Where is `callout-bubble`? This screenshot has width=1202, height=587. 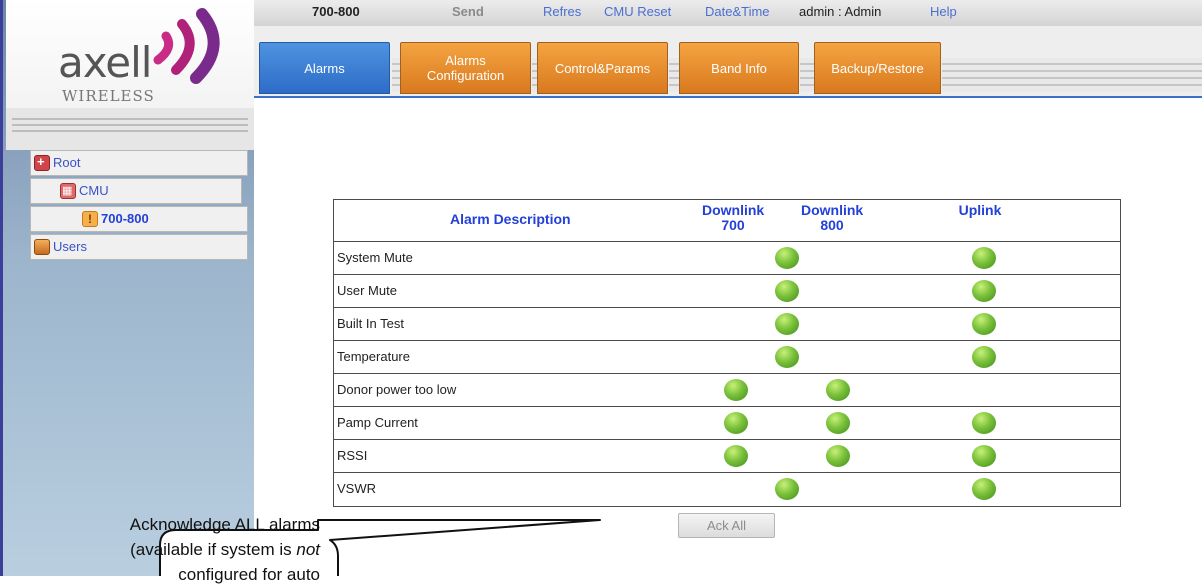
callout-bubble is located at coordinates (380, 547).